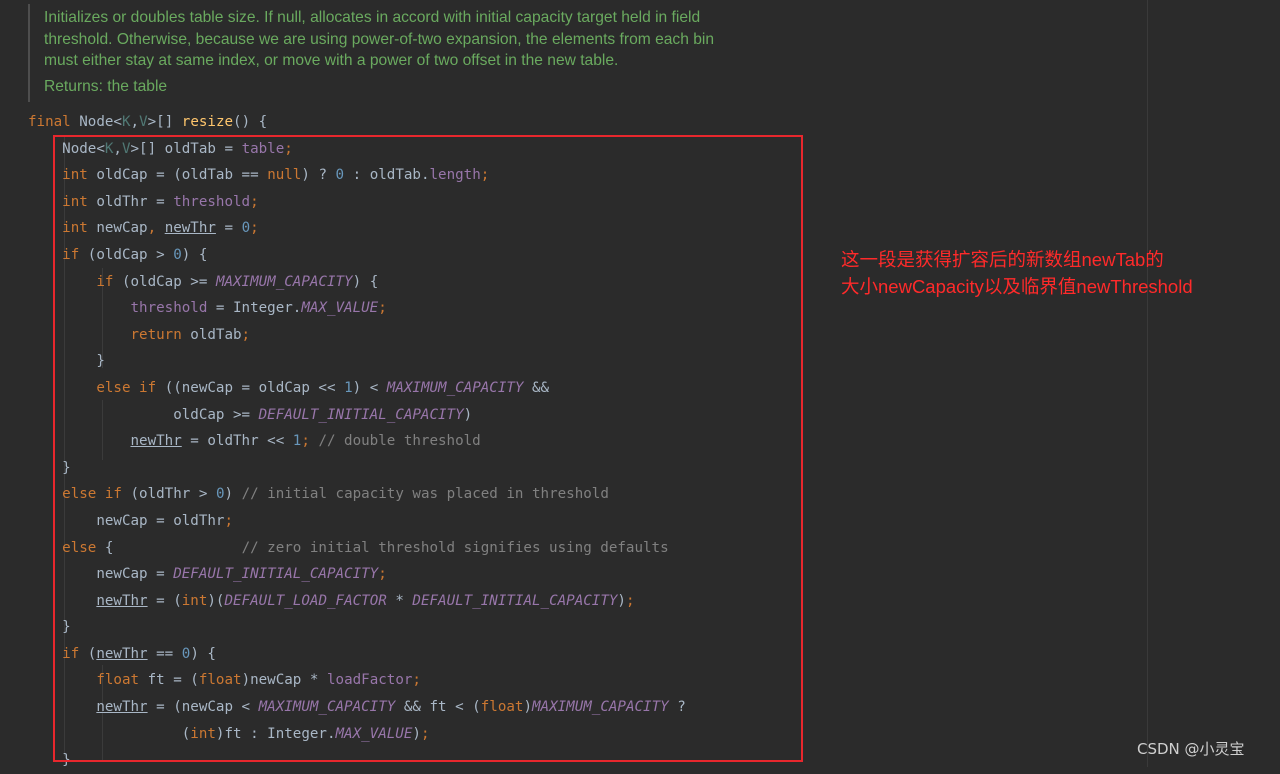  What do you see at coordinates (1147, 383) in the screenshot?
I see `right-margin-guide` at bounding box center [1147, 383].